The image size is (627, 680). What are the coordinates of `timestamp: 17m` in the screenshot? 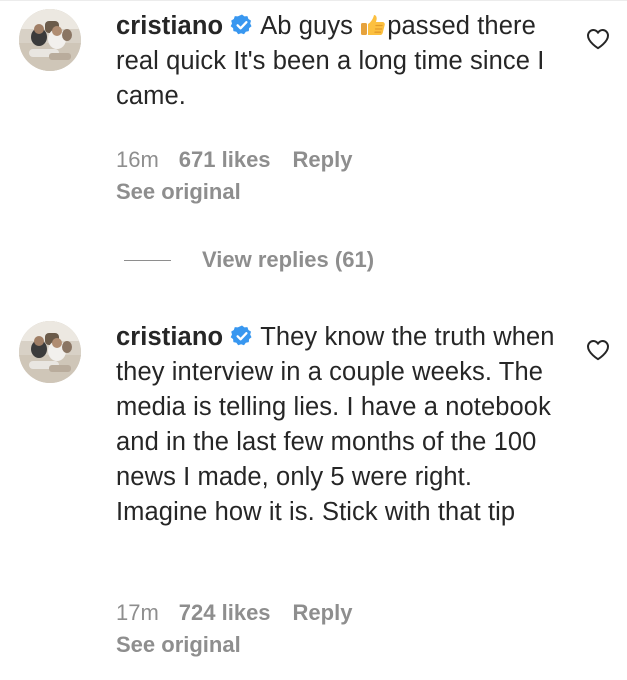 It's located at (137, 612).